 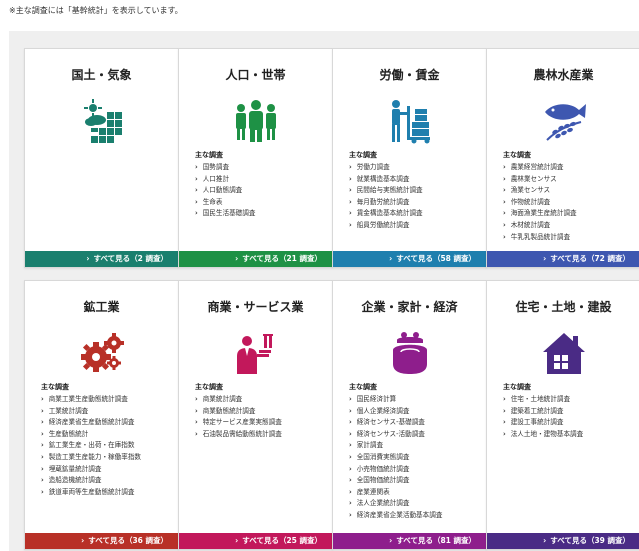 I want to click on survey-link: 人口推計, so click(x=225, y=180).